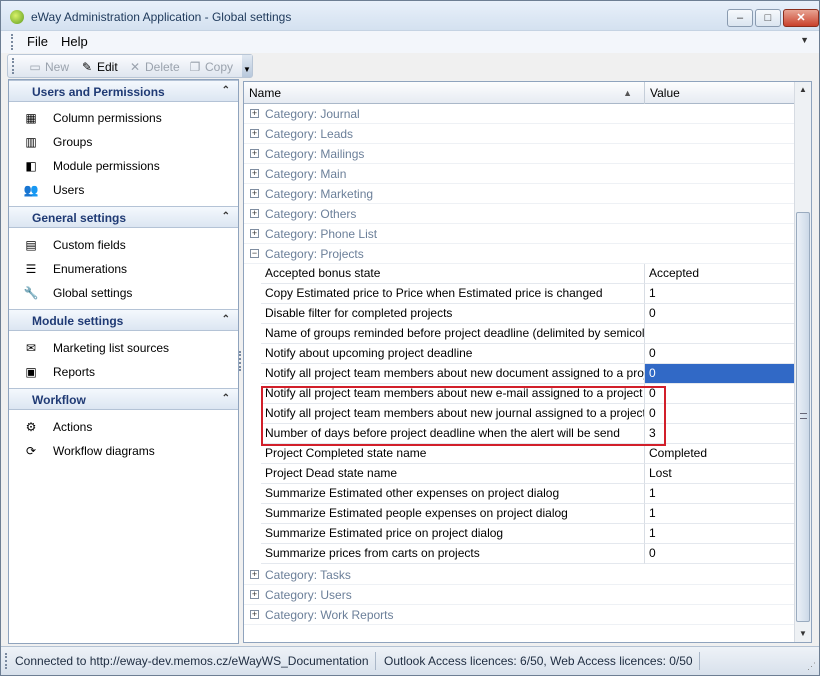  I want to click on copy-button: ❐ Copy, so click(210, 67).